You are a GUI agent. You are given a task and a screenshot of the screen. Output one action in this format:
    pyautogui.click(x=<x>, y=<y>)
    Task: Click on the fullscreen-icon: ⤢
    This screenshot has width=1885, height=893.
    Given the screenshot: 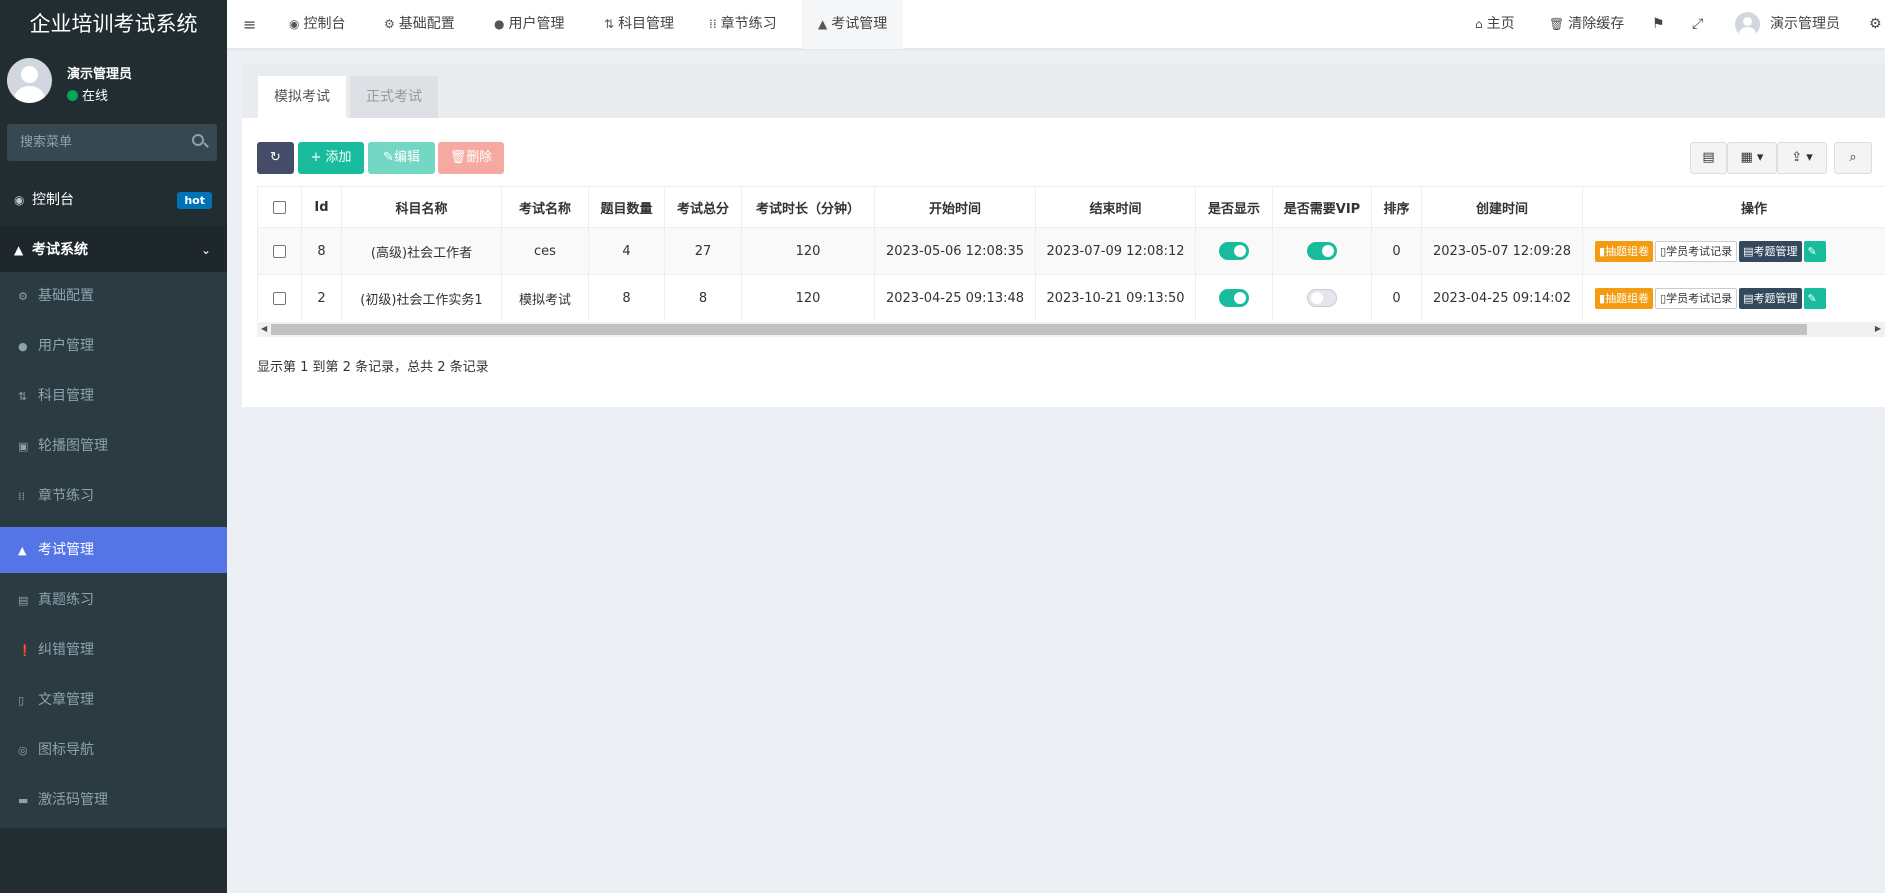 What is the action you would take?
    pyautogui.click(x=1697, y=24)
    